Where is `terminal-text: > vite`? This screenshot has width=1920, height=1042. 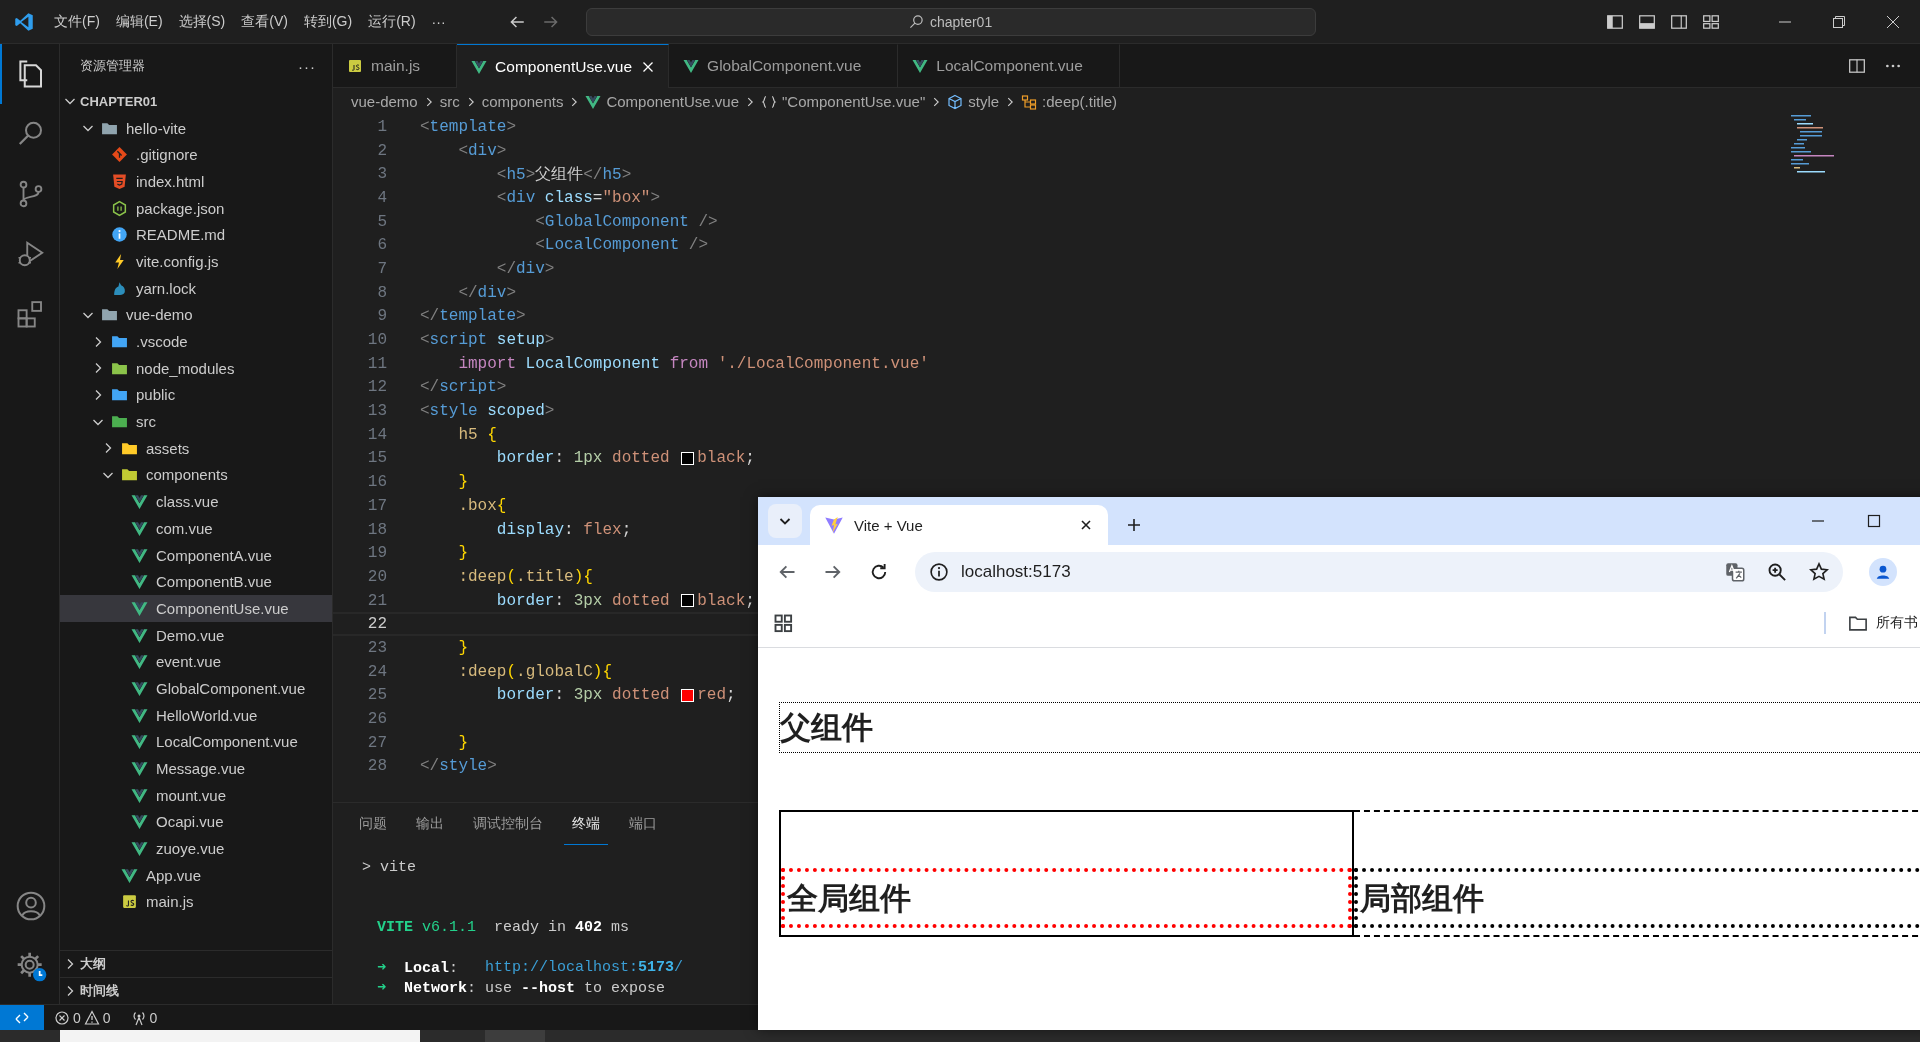
terminal-text: > vite is located at coordinates (389, 867).